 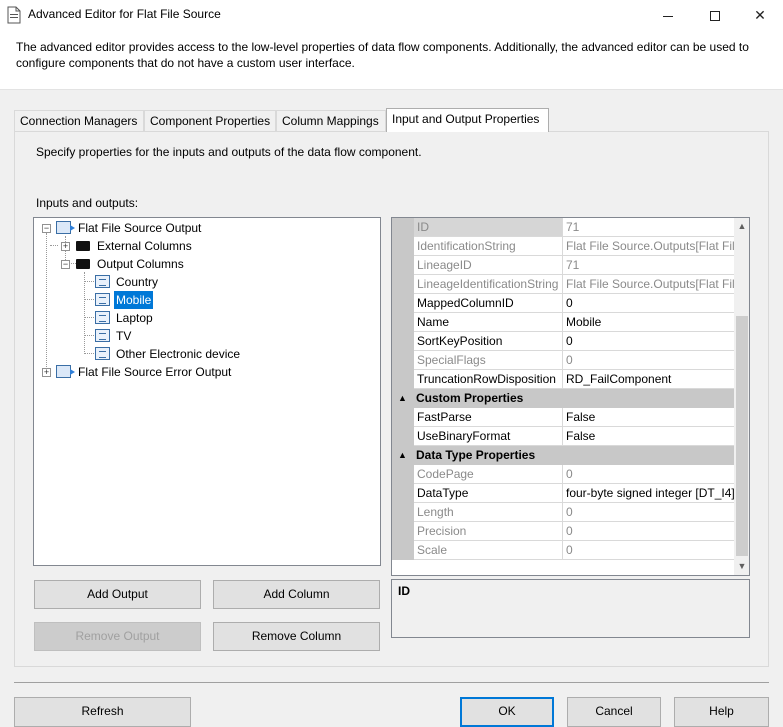 What do you see at coordinates (46, 228) in the screenshot?
I see `expander-flat-file-source-output: −` at bounding box center [46, 228].